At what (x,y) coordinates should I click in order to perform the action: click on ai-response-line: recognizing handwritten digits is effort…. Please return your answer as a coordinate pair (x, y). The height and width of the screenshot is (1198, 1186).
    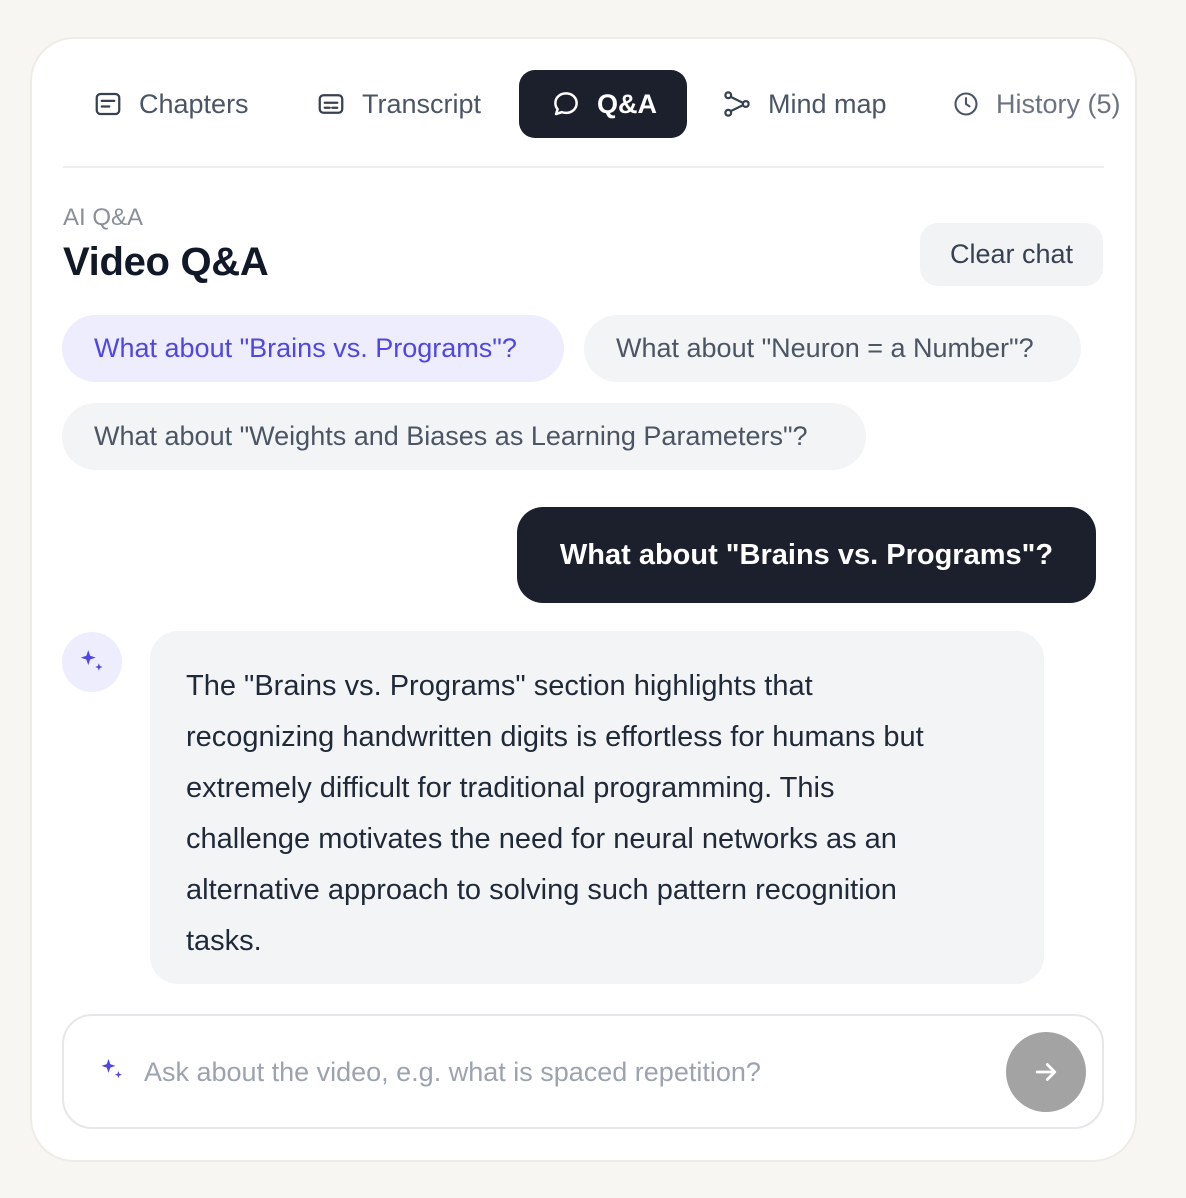
    Looking at the image, I should click on (555, 737).